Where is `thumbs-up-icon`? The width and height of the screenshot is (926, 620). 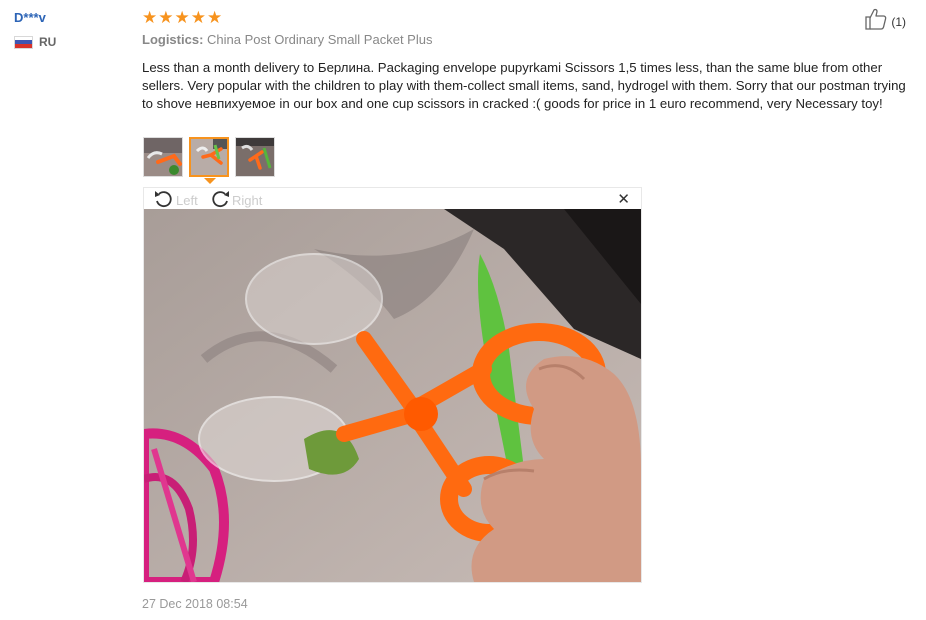
thumbs-up-icon is located at coordinates (876, 21).